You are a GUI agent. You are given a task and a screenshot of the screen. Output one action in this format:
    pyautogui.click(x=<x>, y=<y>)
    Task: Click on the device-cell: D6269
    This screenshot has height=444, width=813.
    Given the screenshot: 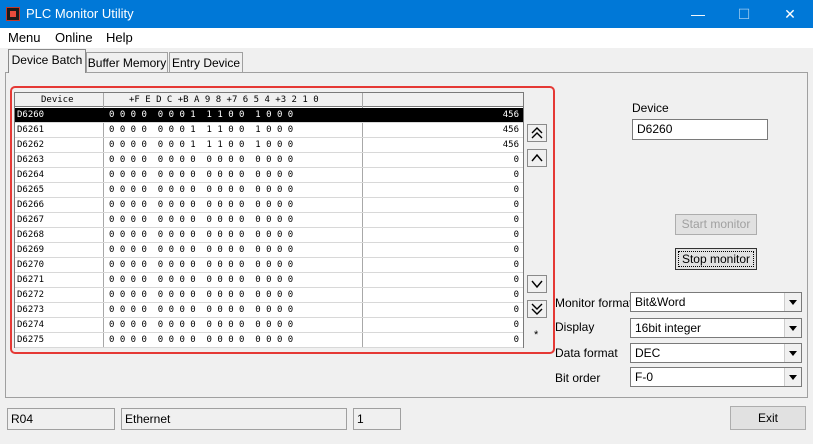 What is the action you would take?
    pyautogui.click(x=31, y=250)
    